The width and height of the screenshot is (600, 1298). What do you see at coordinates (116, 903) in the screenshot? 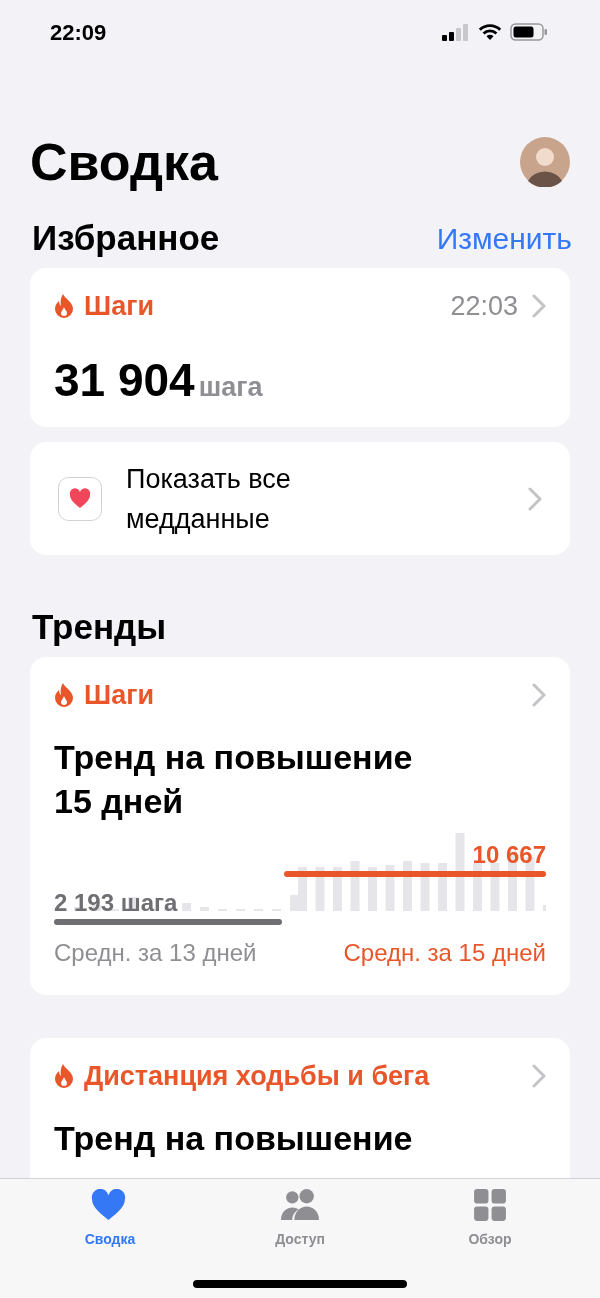
I see `previous-average: 2 193 шага` at bounding box center [116, 903].